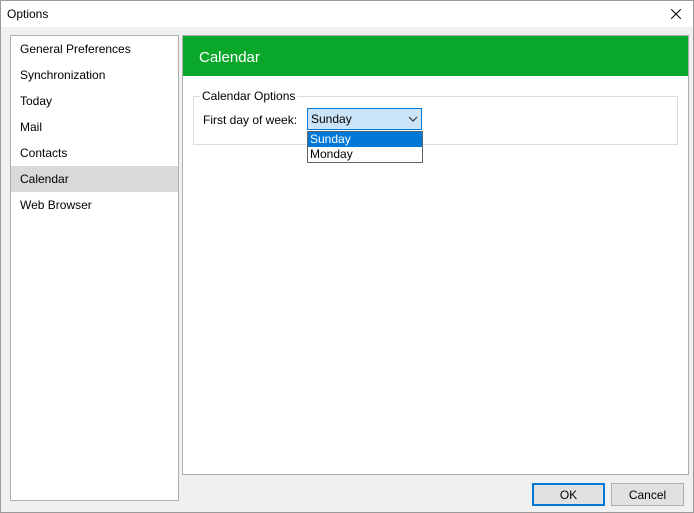 The width and height of the screenshot is (694, 513). What do you see at coordinates (249, 96) in the screenshot?
I see `group-legend: Calendar Options` at bounding box center [249, 96].